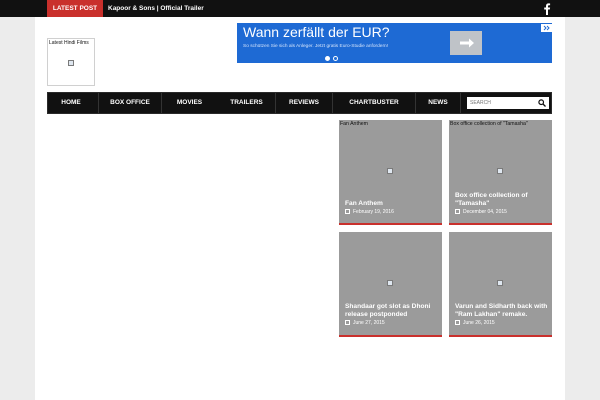 The image size is (600, 400). Describe the element at coordinates (69, 43) in the screenshot. I see `site-logo-alt-text: Latest Hindi Films` at that location.